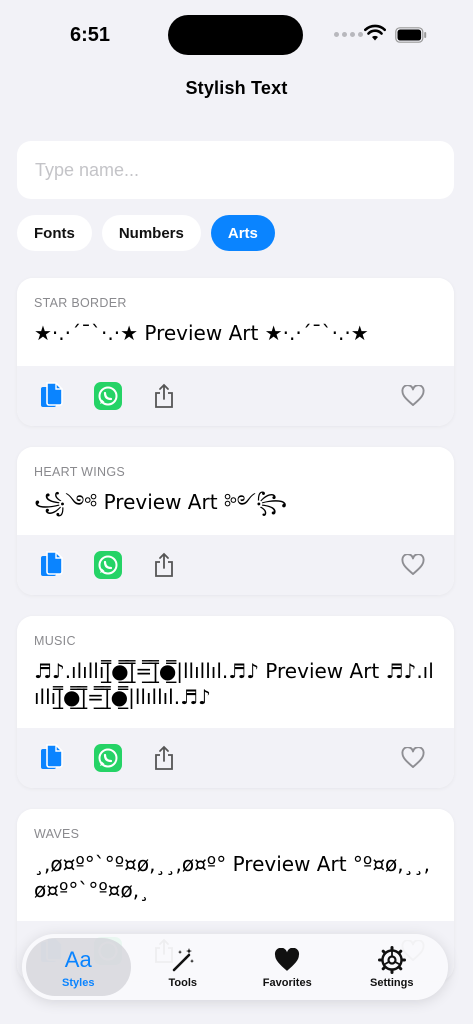 The width and height of the screenshot is (473, 1024). What do you see at coordinates (235, 521) in the screenshot?
I see `style-card: HEART WINGS ꧁༺ Preview Art ༻꧂` at bounding box center [235, 521].